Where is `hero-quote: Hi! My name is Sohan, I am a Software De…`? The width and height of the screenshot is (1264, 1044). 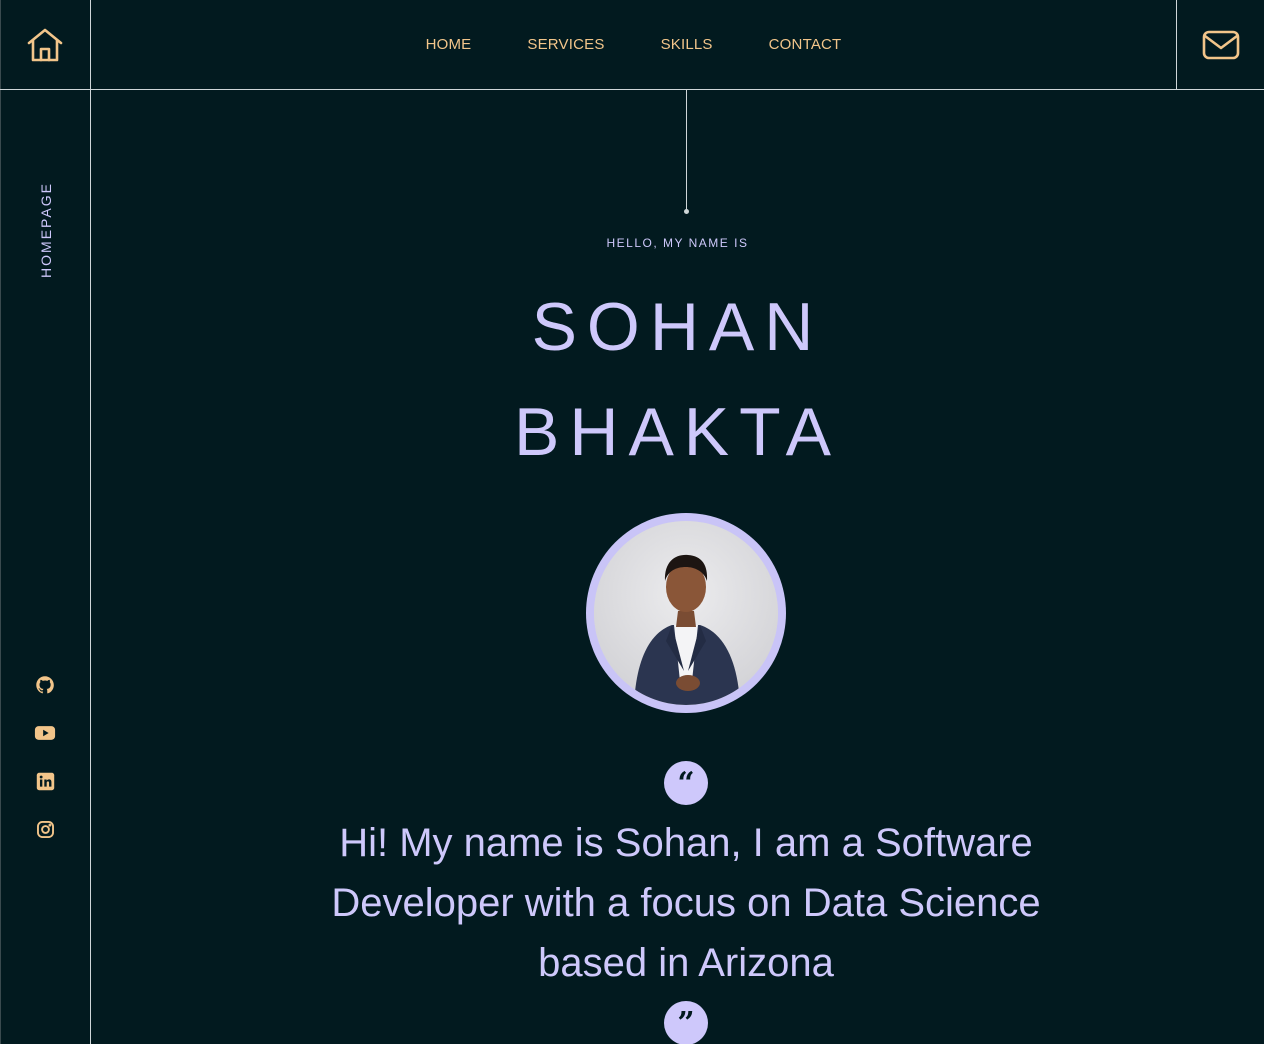 hero-quote: Hi! My name is Sohan, I am a Software De… is located at coordinates (686, 903).